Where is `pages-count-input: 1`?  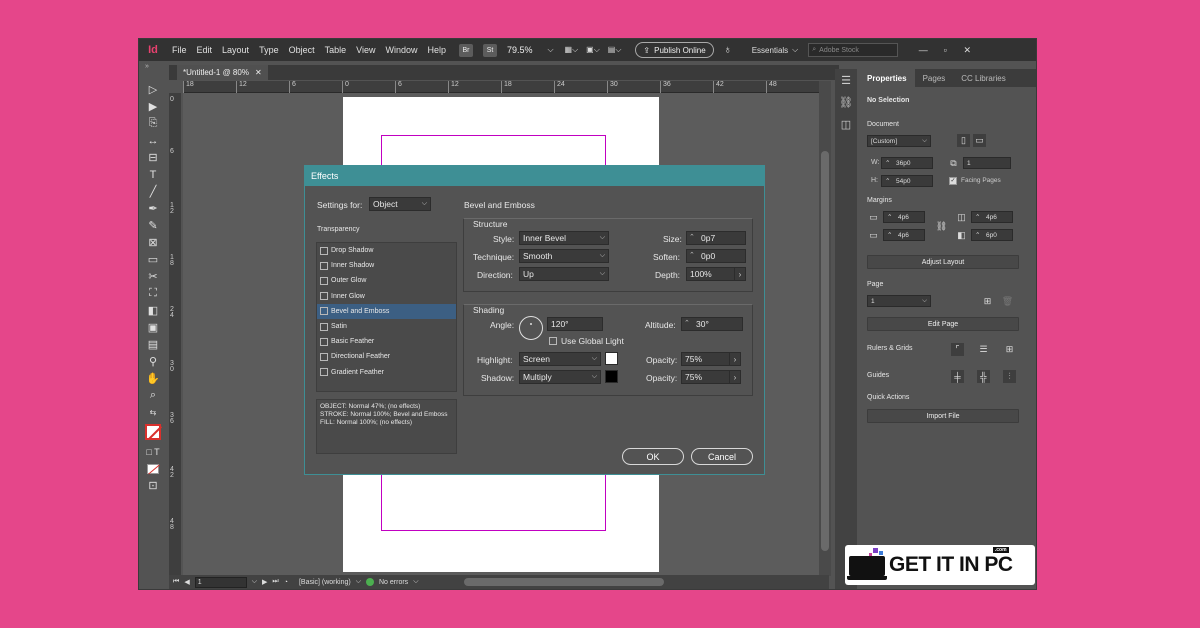
pages-count-input: 1 is located at coordinates (987, 163).